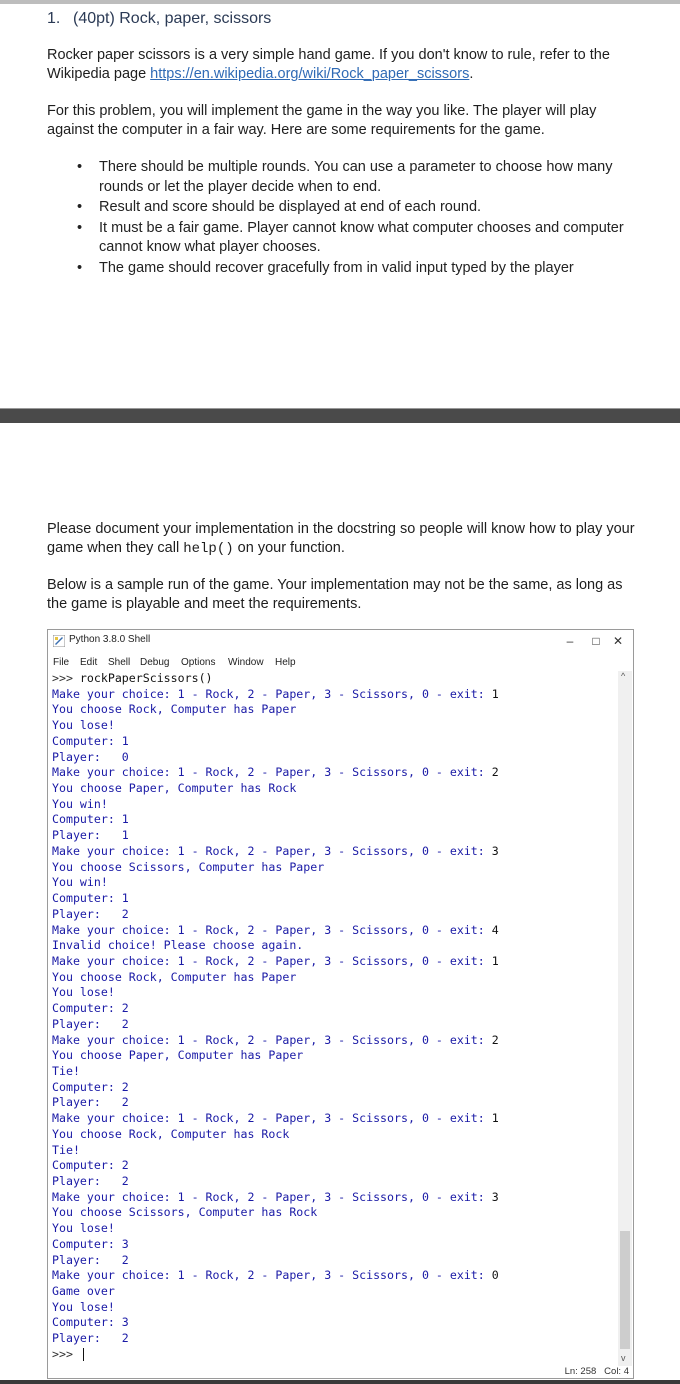  Describe the element at coordinates (90, 1322) in the screenshot. I see `shell-output-line: Computer: 3` at that location.